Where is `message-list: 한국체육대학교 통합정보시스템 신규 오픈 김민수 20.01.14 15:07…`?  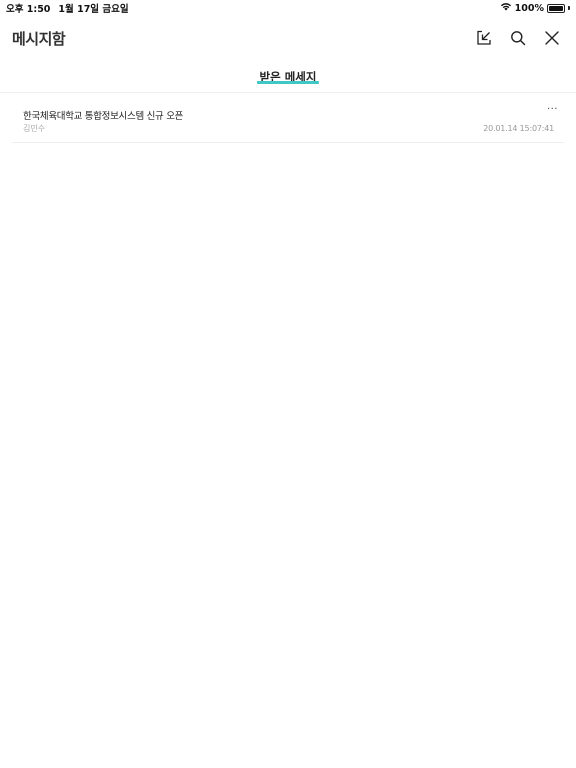
message-list: 한국체육대학교 통합정보시스템 신규 오픈 김민수 20.01.14 15:07… is located at coordinates (288, 121).